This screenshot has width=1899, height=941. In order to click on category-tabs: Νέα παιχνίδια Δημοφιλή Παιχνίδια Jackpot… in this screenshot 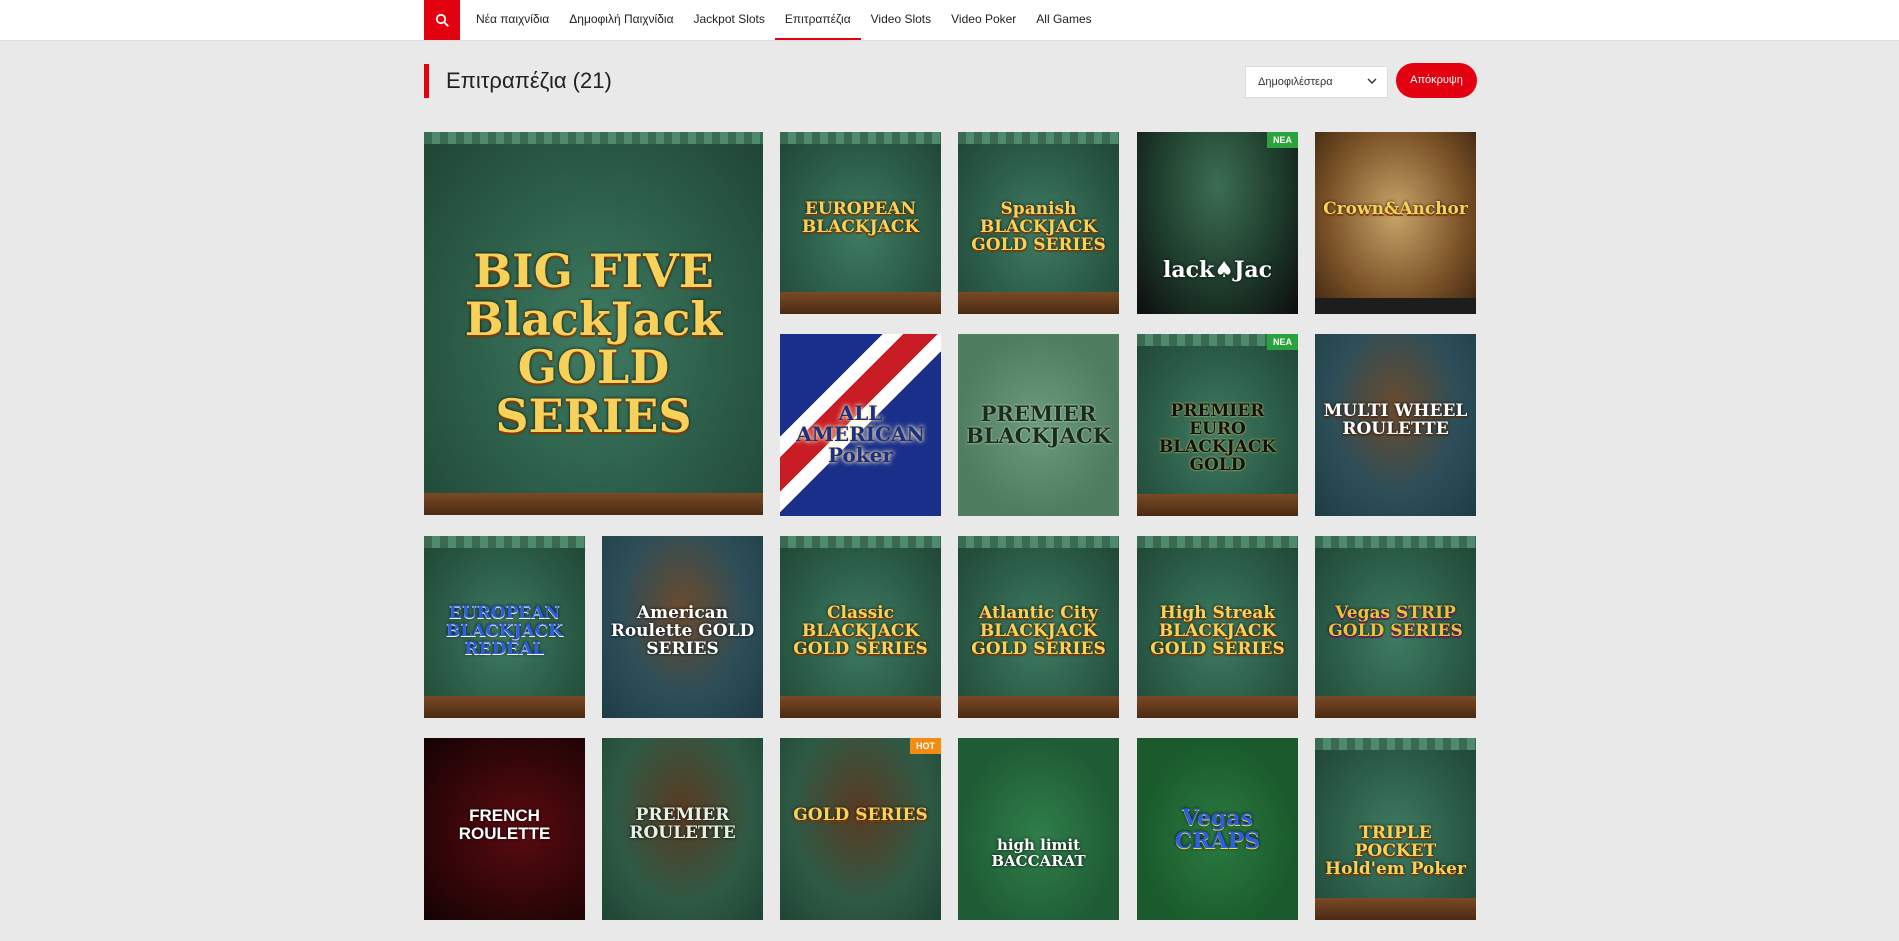, I will do `click(784, 20)`.